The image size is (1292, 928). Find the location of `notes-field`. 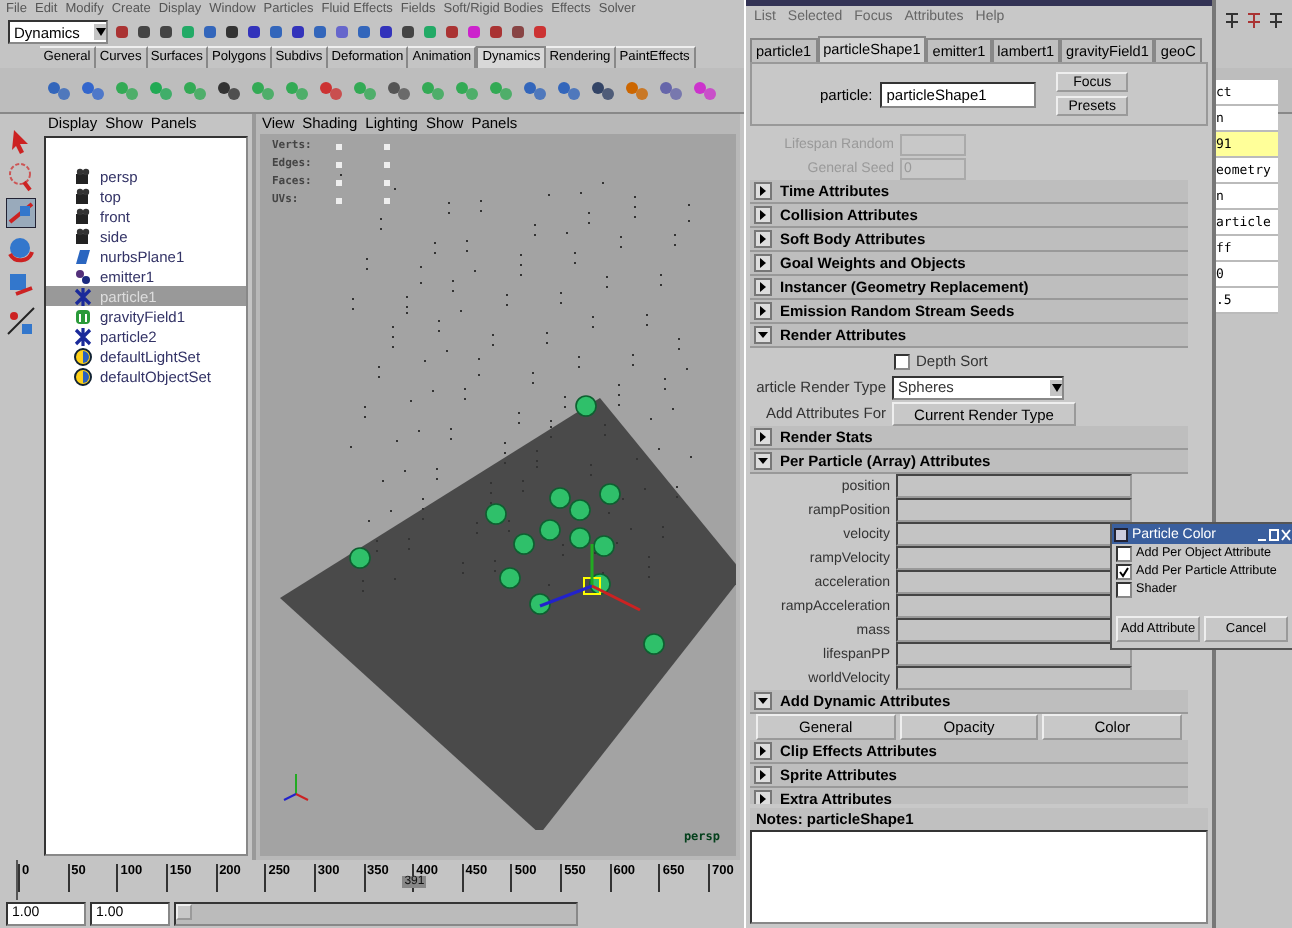

notes-field is located at coordinates (979, 877).